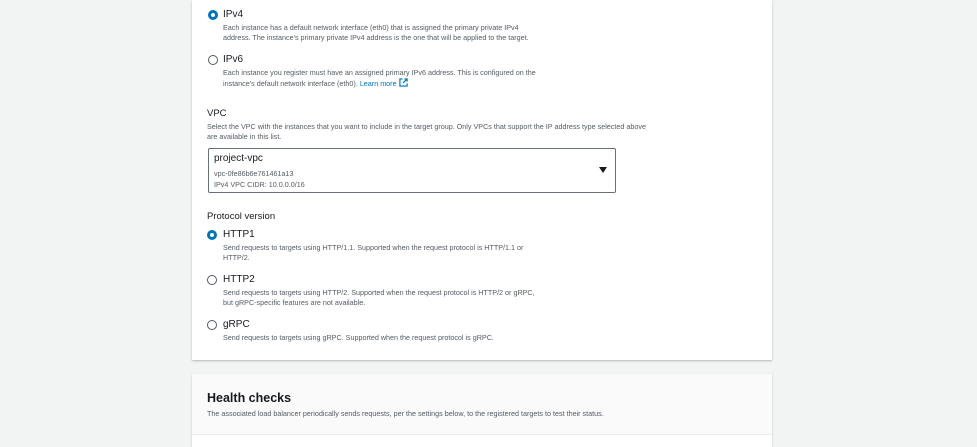 The height and width of the screenshot is (447, 977). I want to click on http2-radio, so click(212, 280).